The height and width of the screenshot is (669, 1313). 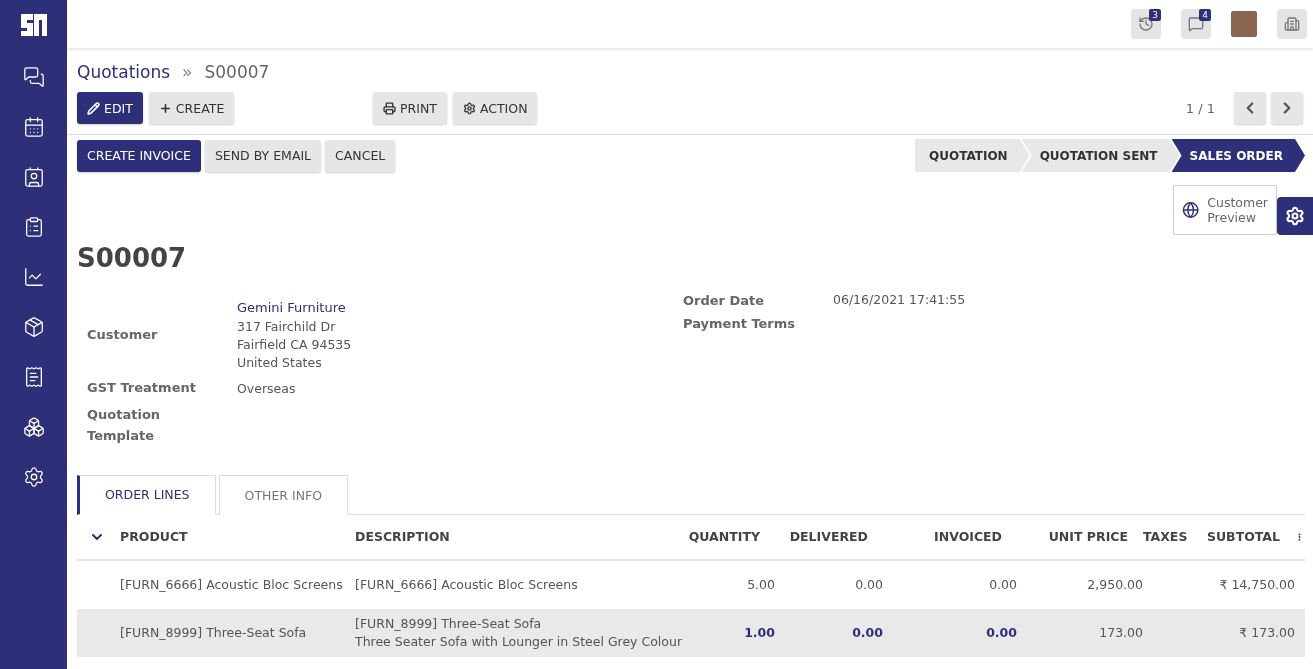 What do you see at coordinates (1080, 537) in the screenshot?
I see `column-header: UNIT PRICE` at bounding box center [1080, 537].